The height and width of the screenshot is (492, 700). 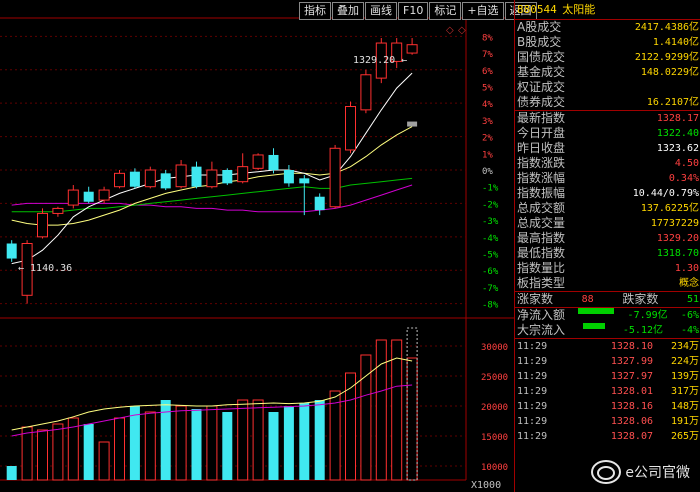 I want to click on price-axis-tick: 5%, so click(x=487, y=88).